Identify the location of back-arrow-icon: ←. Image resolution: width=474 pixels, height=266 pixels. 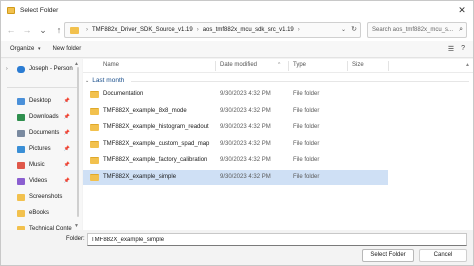
(11, 30).